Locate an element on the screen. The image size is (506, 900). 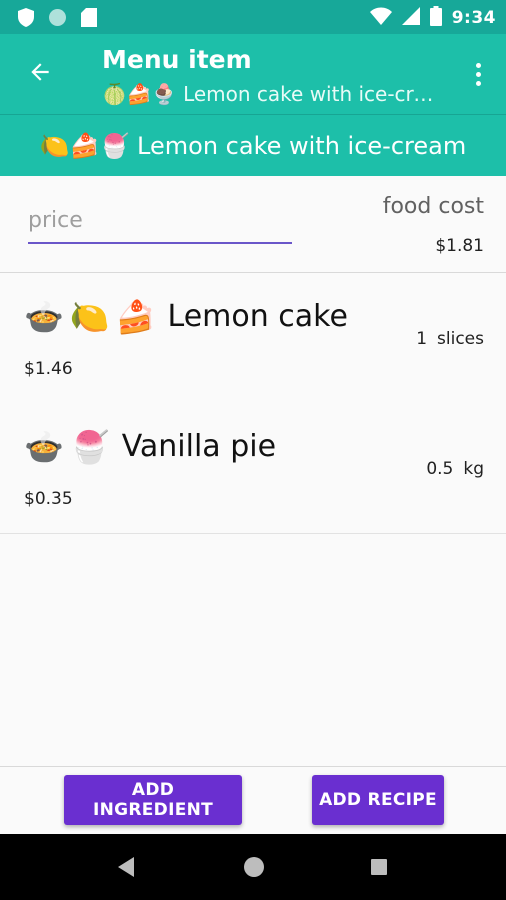
quantity-value: 0.5 is located at coordinates (440, 469).